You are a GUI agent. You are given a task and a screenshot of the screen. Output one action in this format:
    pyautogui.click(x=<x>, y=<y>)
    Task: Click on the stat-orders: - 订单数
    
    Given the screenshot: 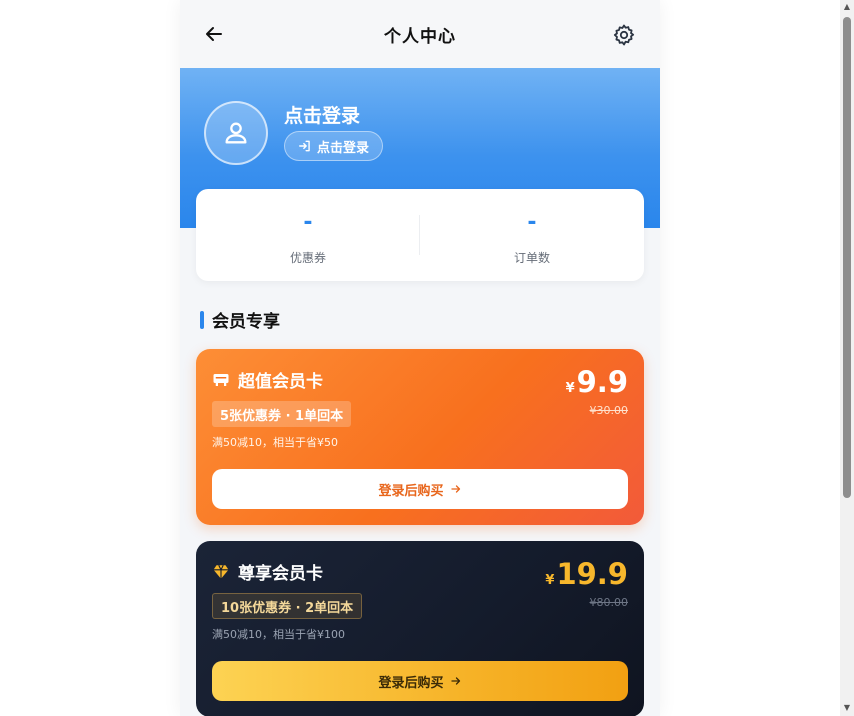 What is the action you would take?
    pyautogui.click(x=532, y=235)
    